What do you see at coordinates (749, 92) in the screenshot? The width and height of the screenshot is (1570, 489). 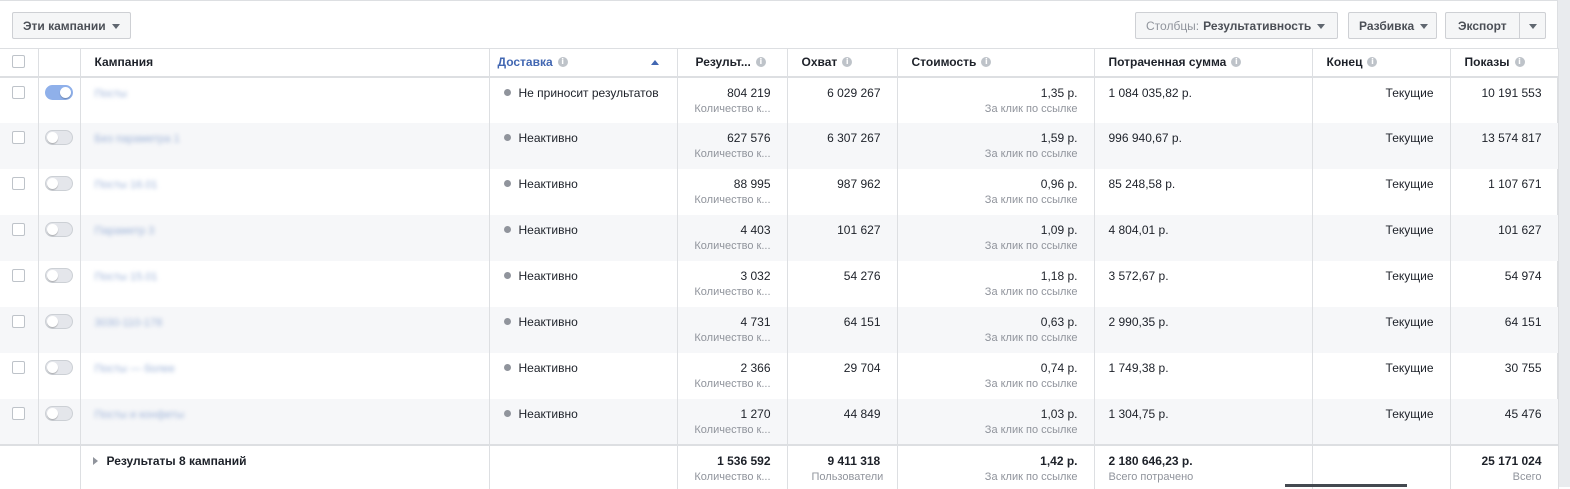 I see `results-value: 804 219` at bounding box center [749, 92].